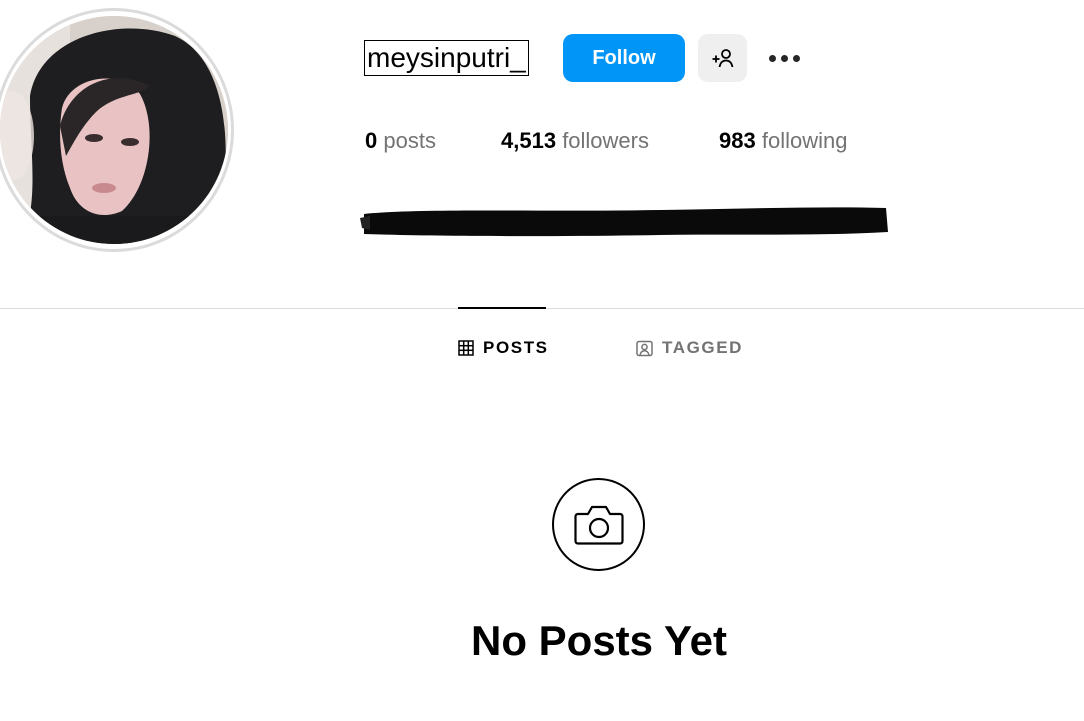  I want to click on tab-tagged-label: TAGGED, so click(703, 347).